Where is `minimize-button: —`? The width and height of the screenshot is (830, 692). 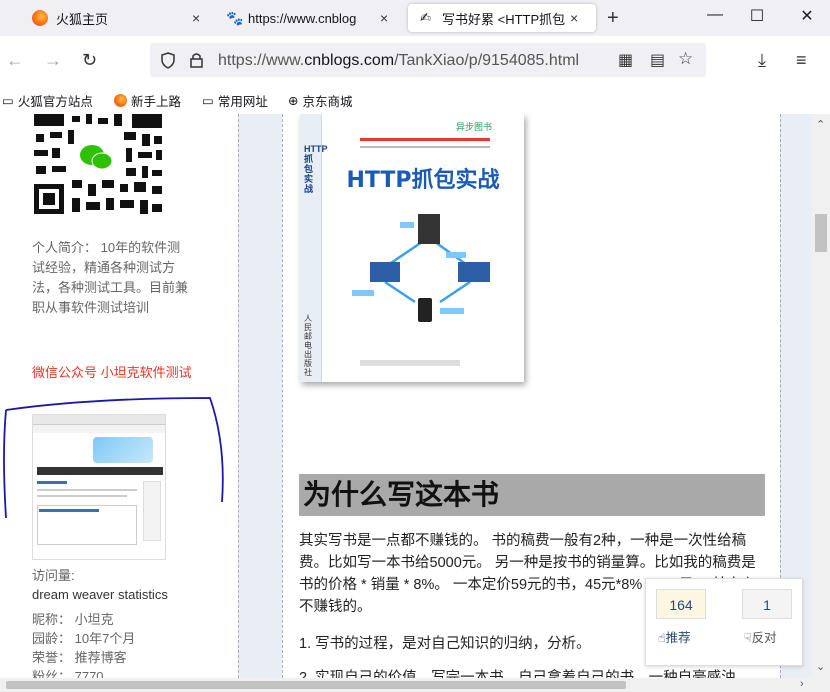 minimize-button: — is located at coordinates (715, 15).